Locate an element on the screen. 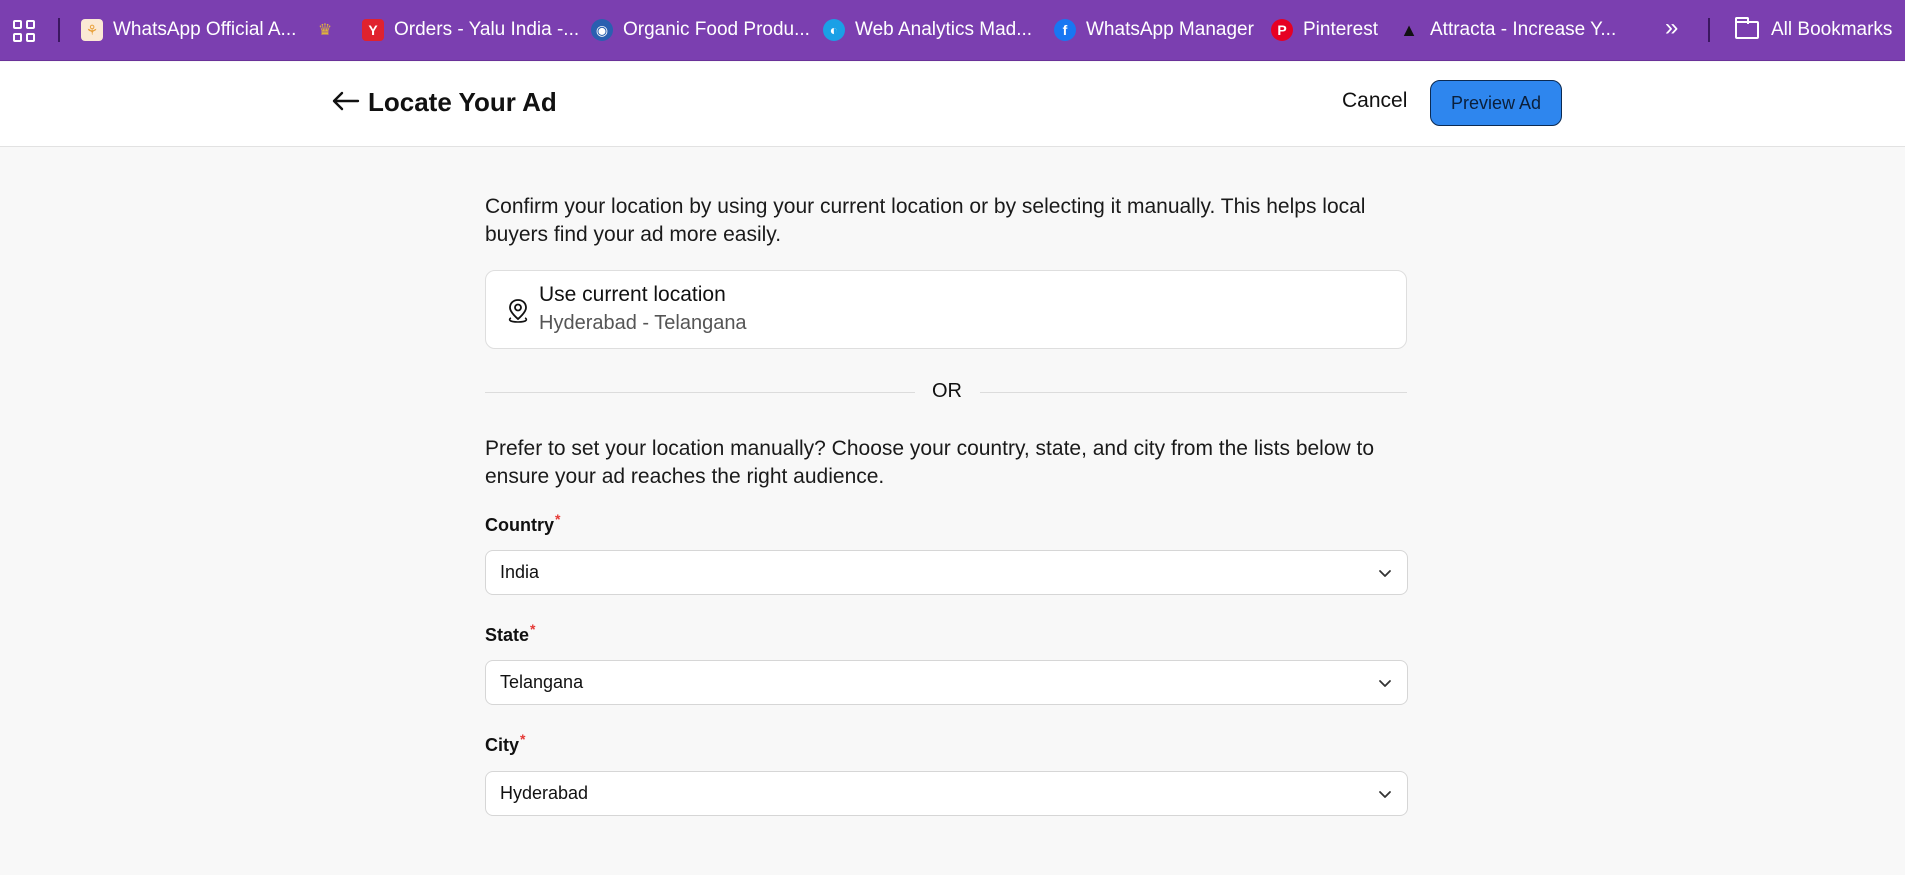  all-bookmarks-button: All Bookmarks is located at coordinates (1813, 30).